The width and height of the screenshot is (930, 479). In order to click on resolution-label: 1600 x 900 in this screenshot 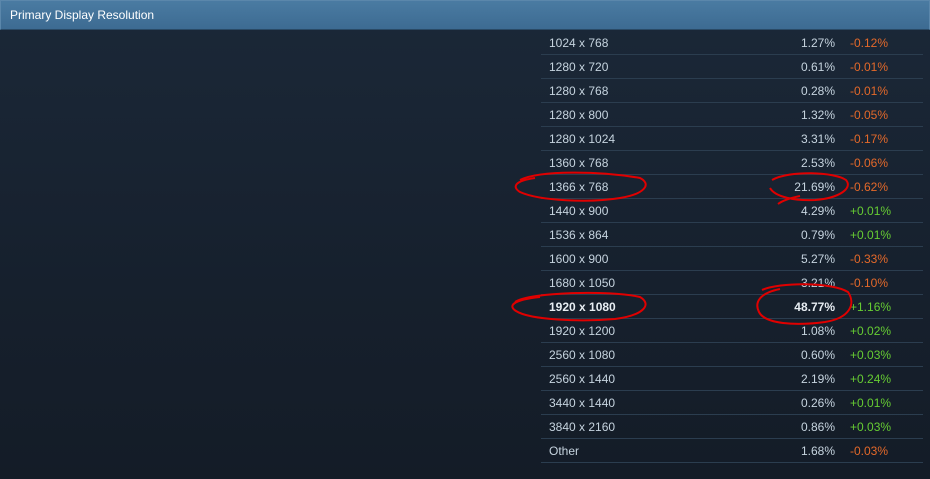, I will do `click(579, 259)`.